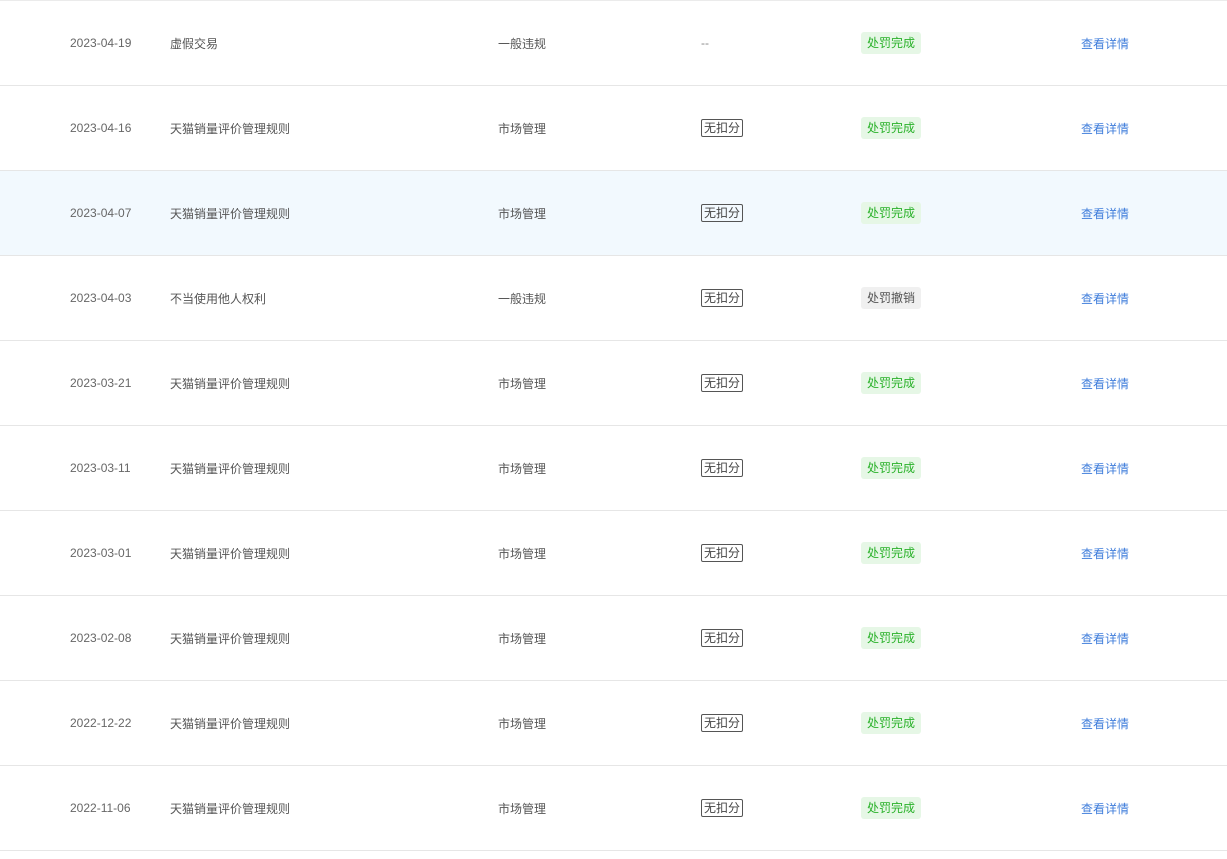 Image resolution: width=1227 pixels, height=859 pixels. I want to click on status-badge: 处罚撤销, so click(891, 298).